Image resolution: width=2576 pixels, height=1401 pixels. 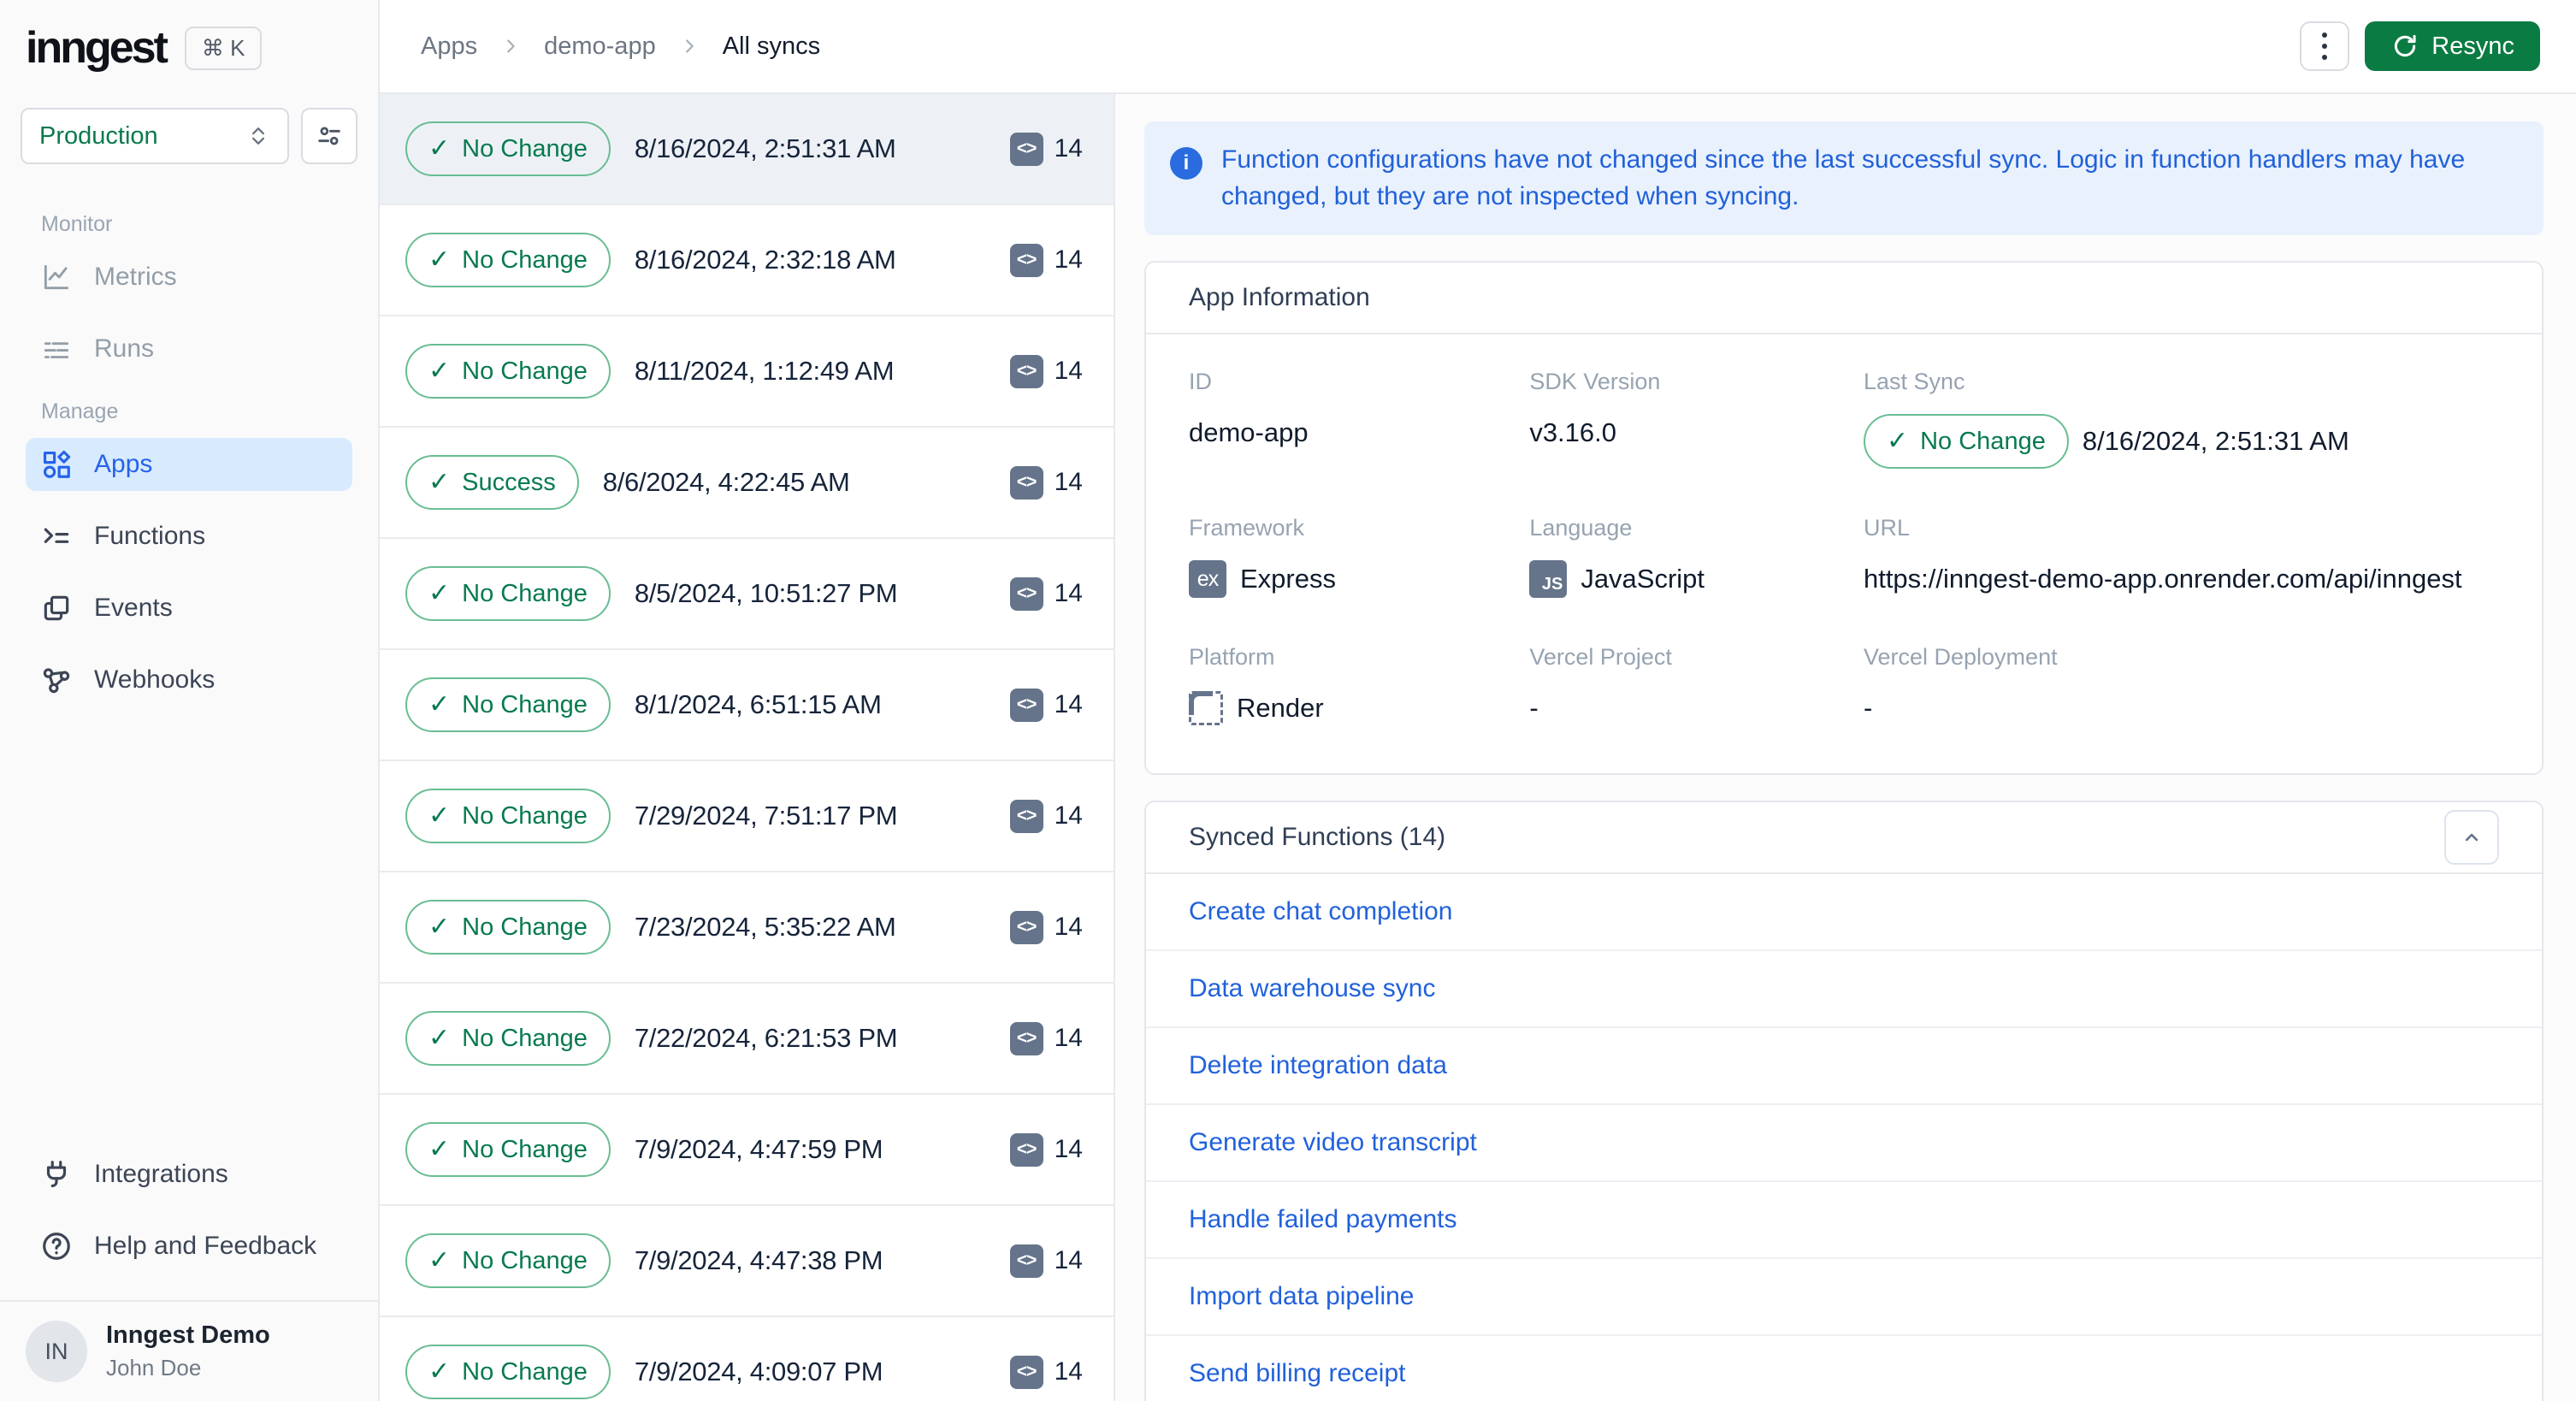 What do you see at coordinates (766, 593) in the screenshot?
I see `sync-timestamp: 8/5/2024, 10:51:27 PM` at bounding box center [766, 593].